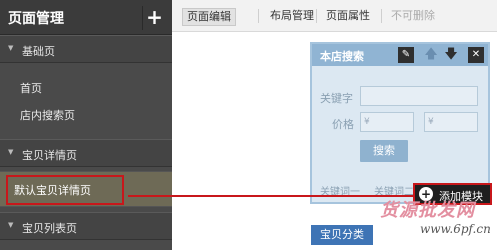  What do you see at coordinates (292, 17) in the screenshot?
I see `tab-layout-manage: 布局管理` at bounding box center [292, 17].